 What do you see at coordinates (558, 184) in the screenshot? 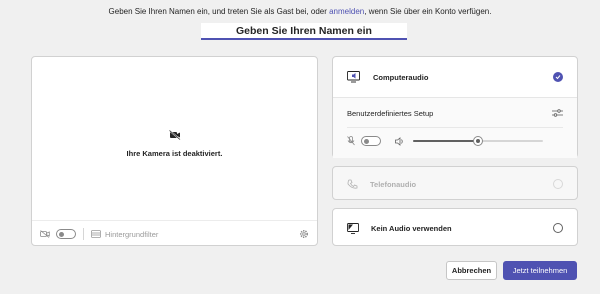
I see `phone-audio-radio` at bounding box center [558, 184].